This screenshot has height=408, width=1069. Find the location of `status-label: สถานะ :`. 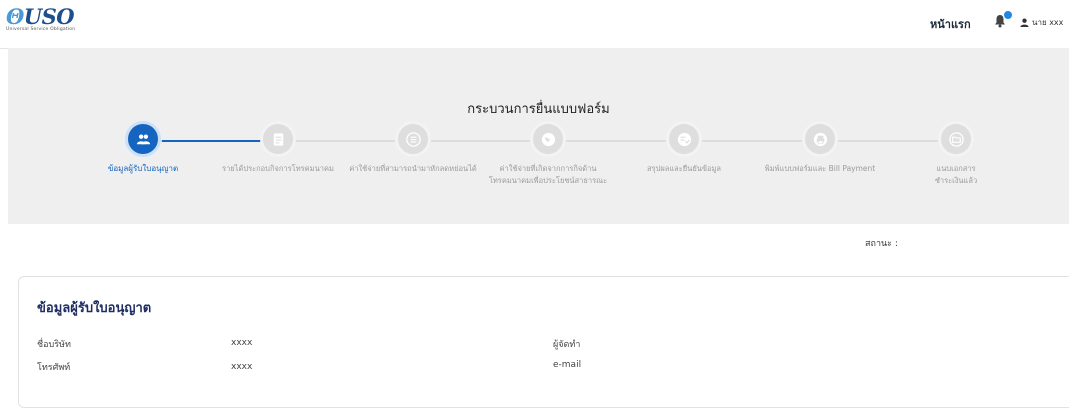

status-label: สถานะ : is located at coordinates (881, 244).